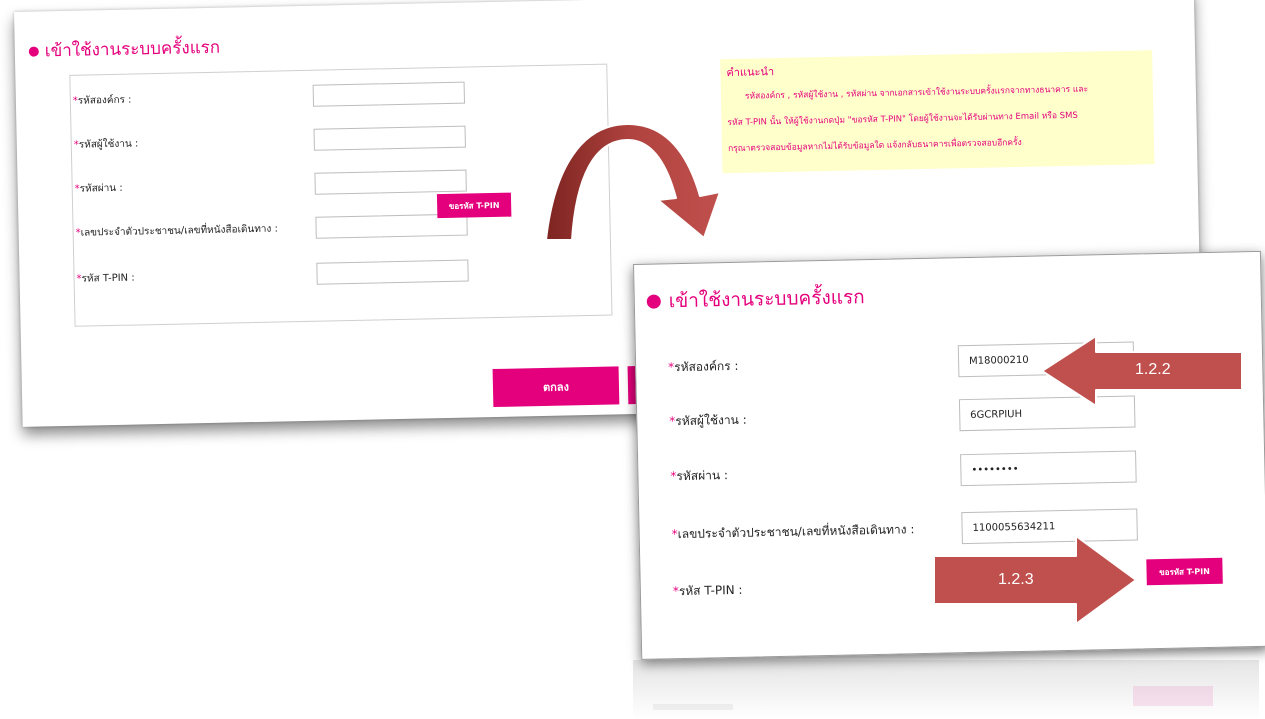 Image resolution: width=1265 pixels, height=719 pixels. What do you see at coordinates (817, 588) in the screenshot?
I see `zoomed-tpin-row: *รหัส T-PIN :` at bounding box center [817, 588].